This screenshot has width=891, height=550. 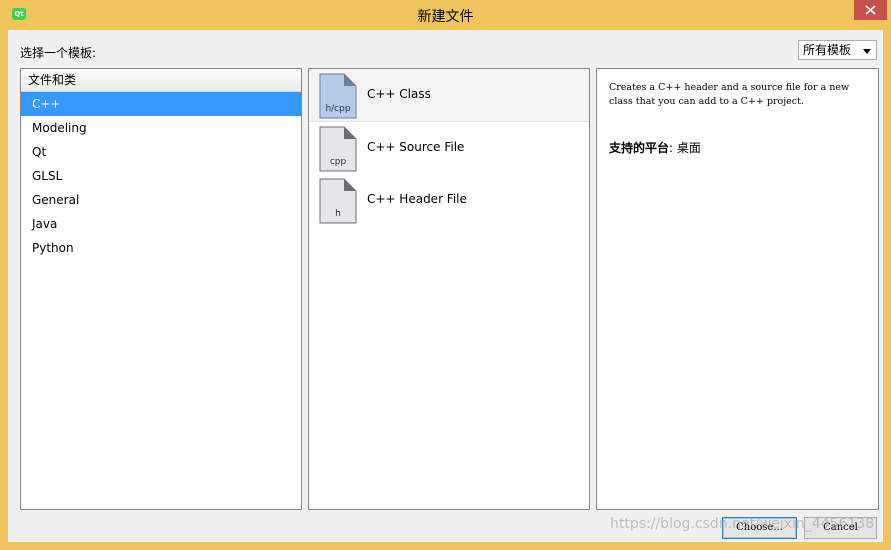 I want to click on window-title: 新建文件, so click(x=445, y=17).